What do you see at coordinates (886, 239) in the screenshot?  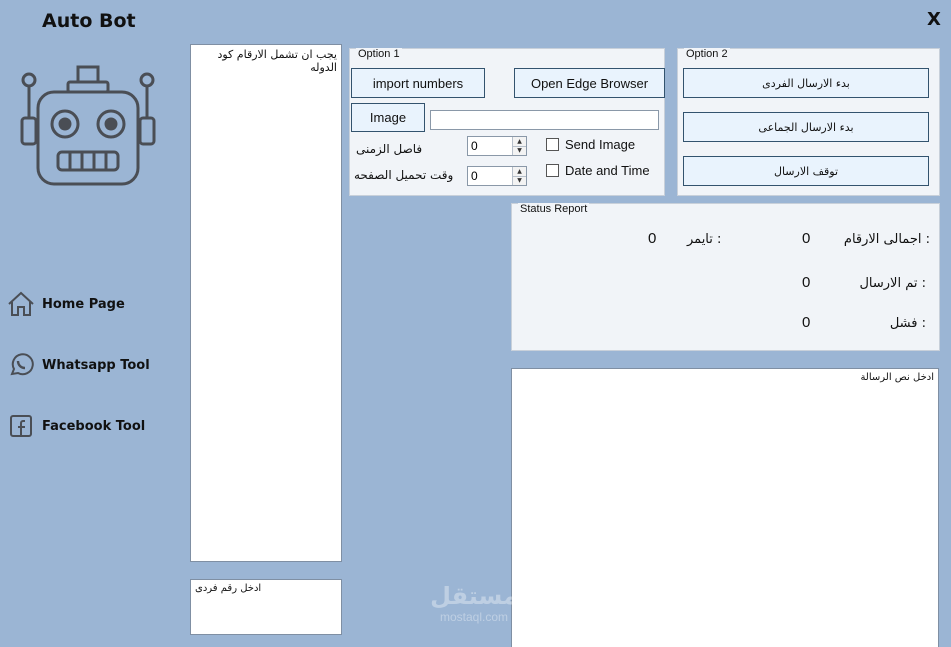 I see `total-numbers-label: اجمالى الارقام :` at bounding box center [886, 239].